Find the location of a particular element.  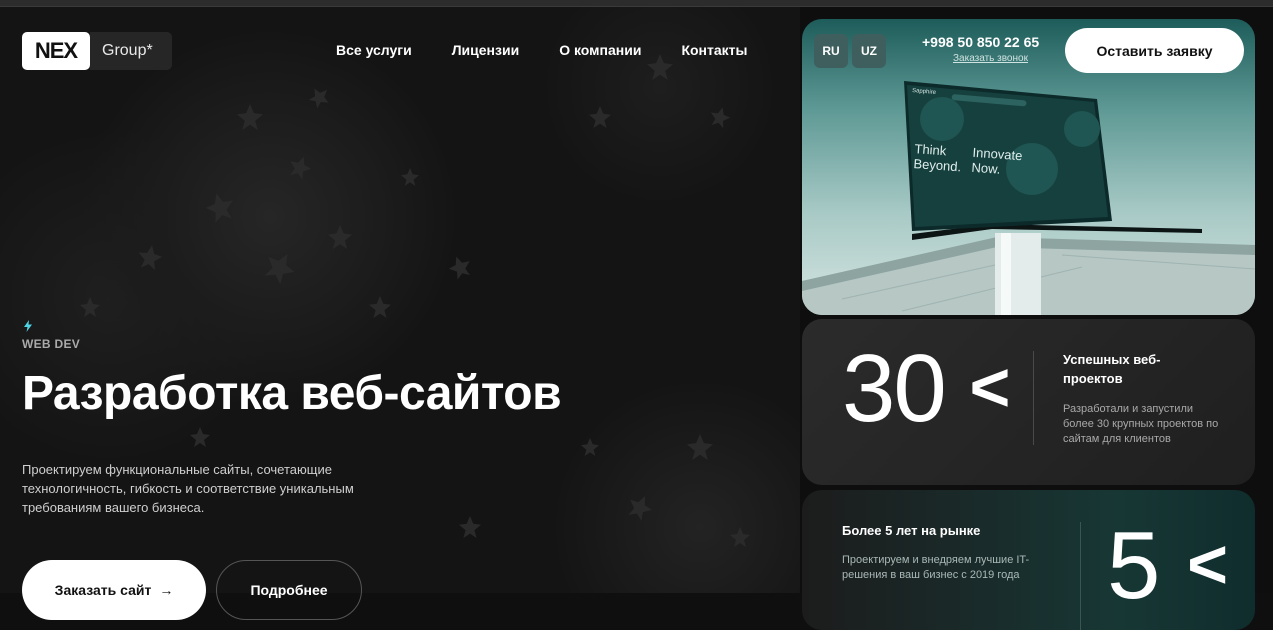

arrow-right-icon: → is located at coordinates (166, 590).